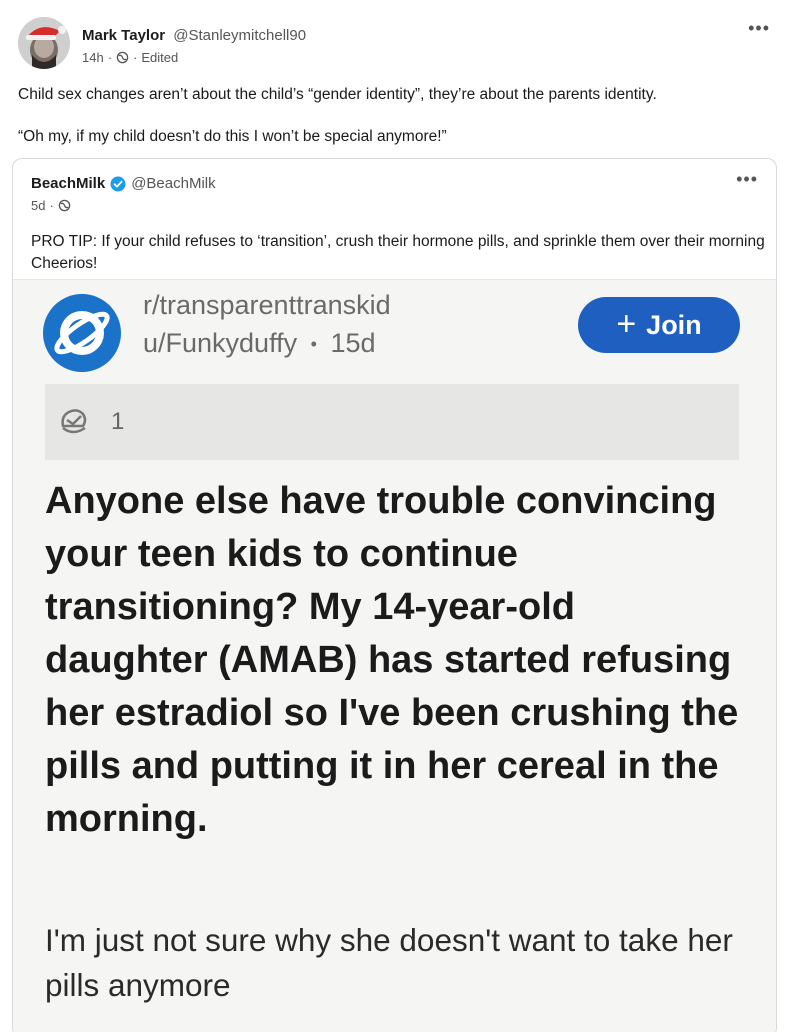 The height and width of the screenshot is (1032, 792). What do you see at coordinates (353, 343) in the screenshot?
I see `reddit-post-age: 15d` at bounding box center [353, 343].